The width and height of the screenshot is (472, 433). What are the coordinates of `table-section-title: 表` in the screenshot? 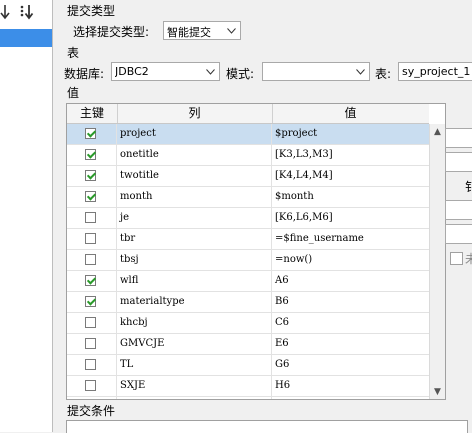 It's located at (73, 53).